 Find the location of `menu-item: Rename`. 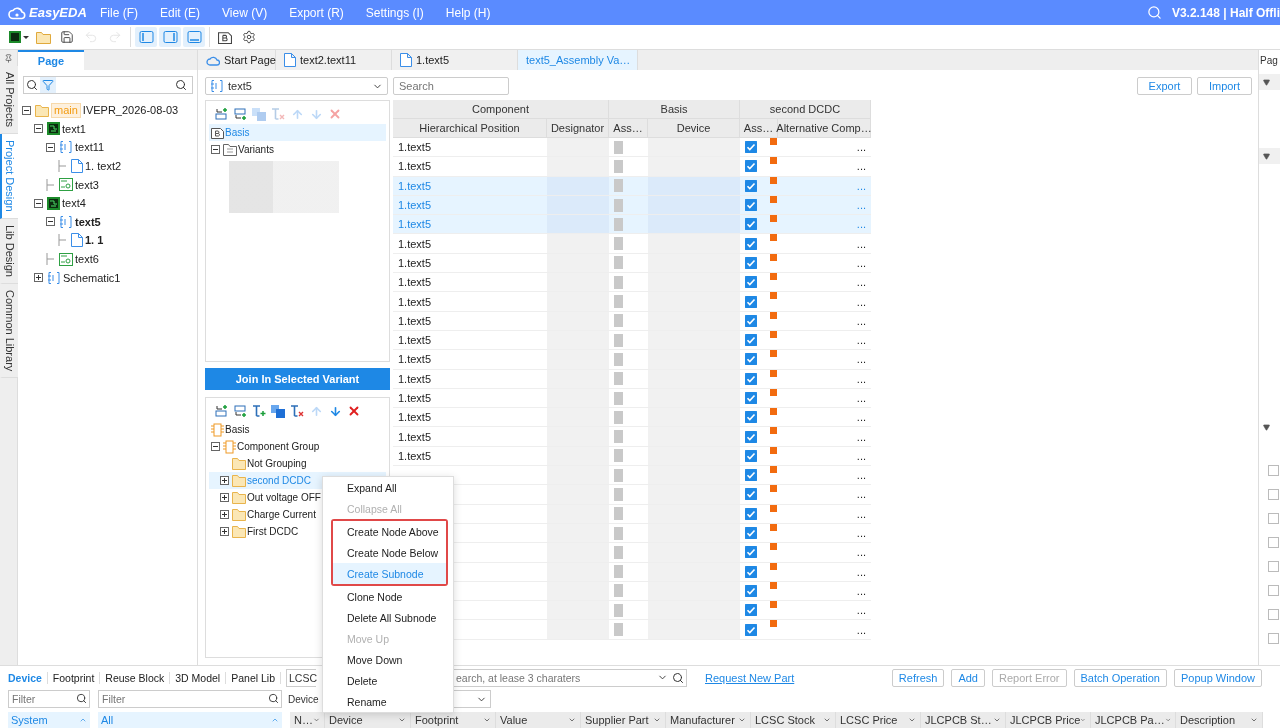

menu-item: Rename is located at coordinates (388, 701).